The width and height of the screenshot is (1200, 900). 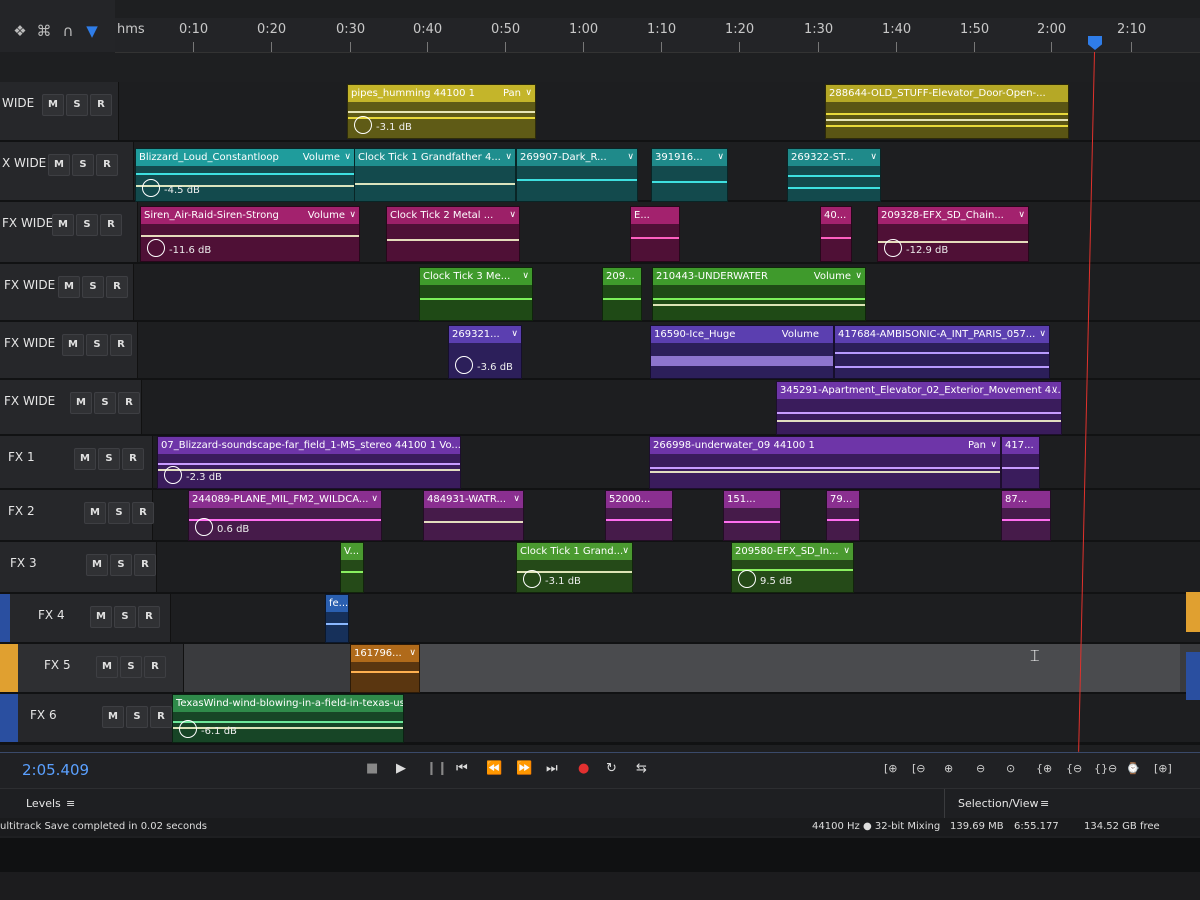 I want to click on zoom-selection-out-icon: {⊖, so click(x=1074, y=768).